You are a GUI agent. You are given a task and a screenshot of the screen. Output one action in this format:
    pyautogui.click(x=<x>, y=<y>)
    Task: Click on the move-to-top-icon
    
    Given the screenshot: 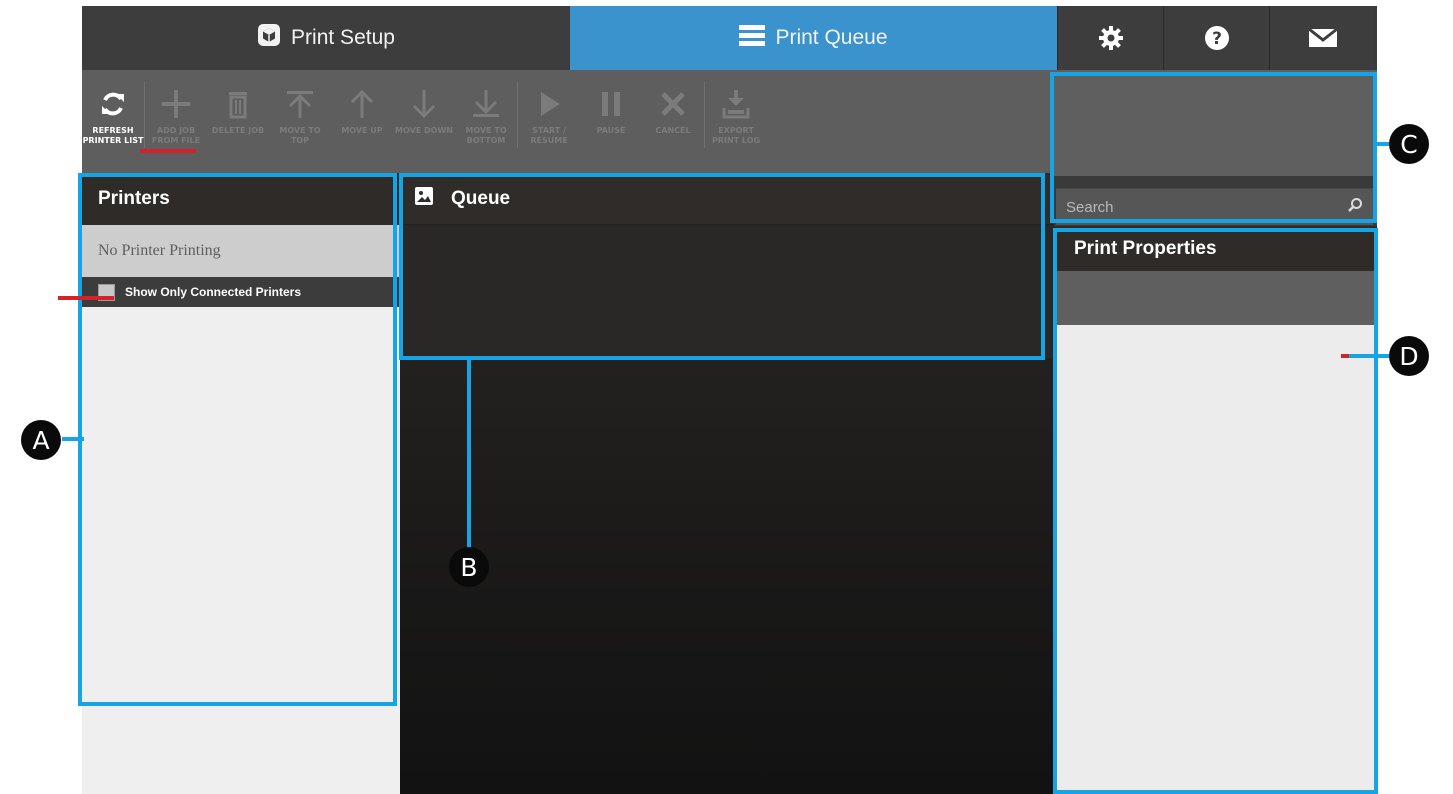 What is the action you would take?
    pyautogui.click(x=300, y=104)
    